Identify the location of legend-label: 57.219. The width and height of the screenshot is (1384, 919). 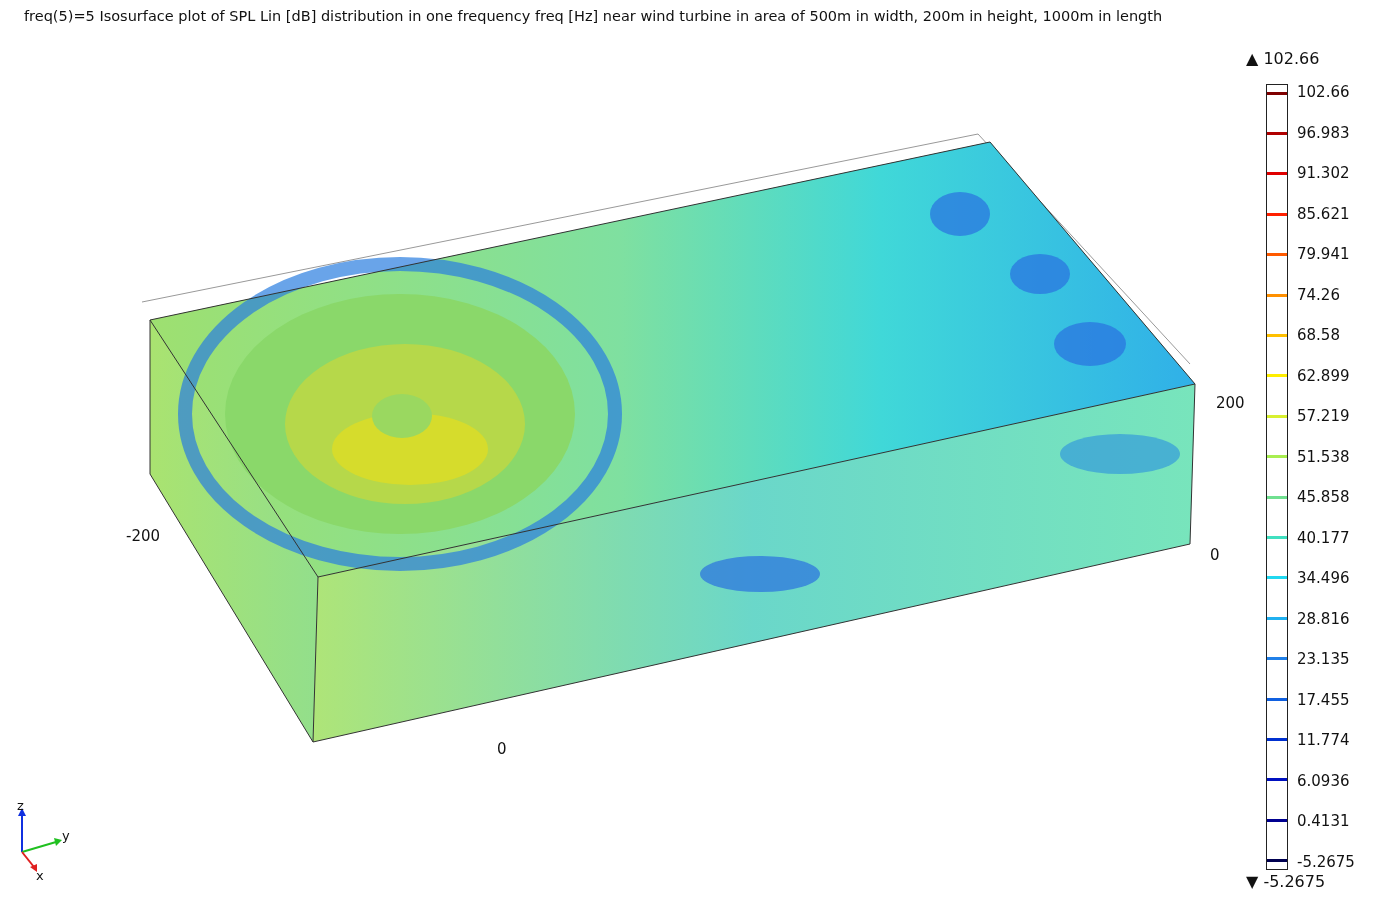
(1324, 416).